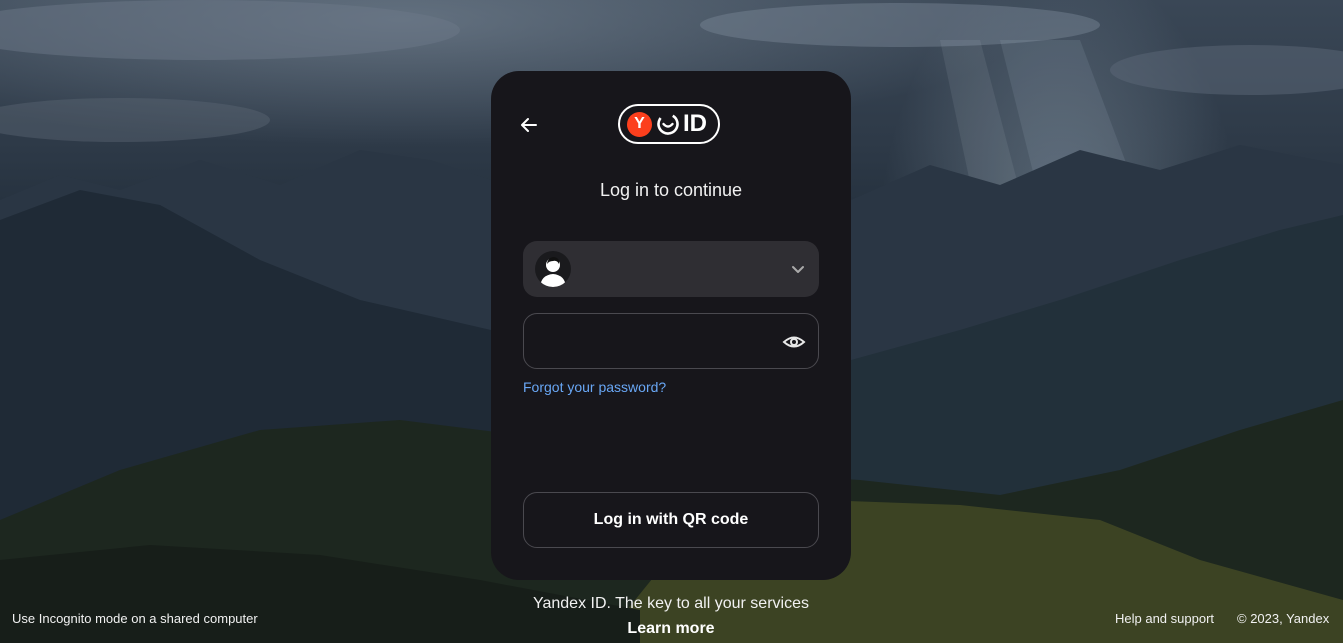 The width and height of the screenshot is (1343, 643). I want to click on user-avatar-icon, so click(553, 269).